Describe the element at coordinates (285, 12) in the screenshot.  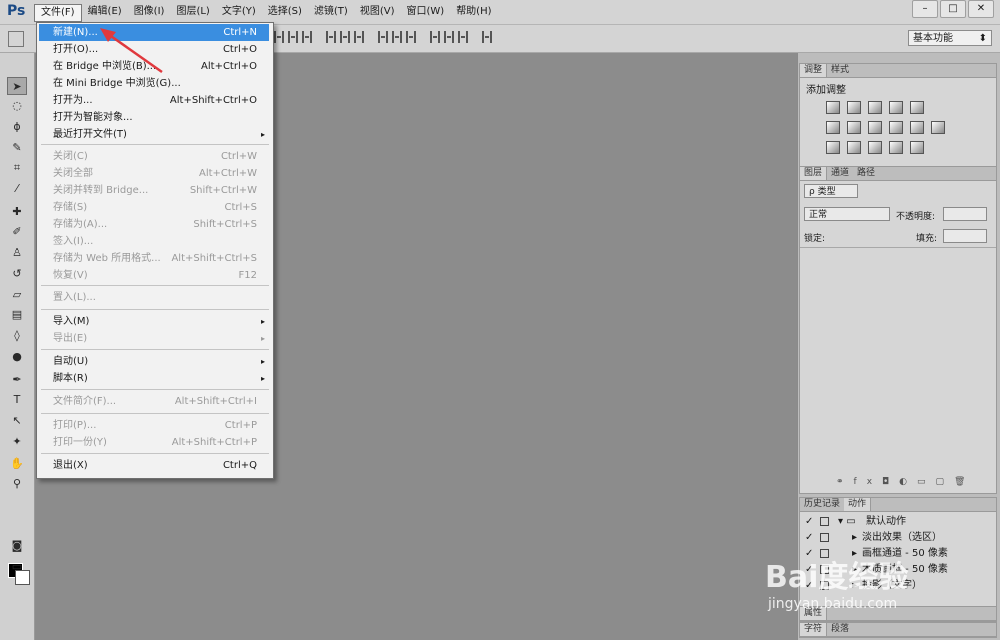
I see `menu-select: 选择(S)` at that location.